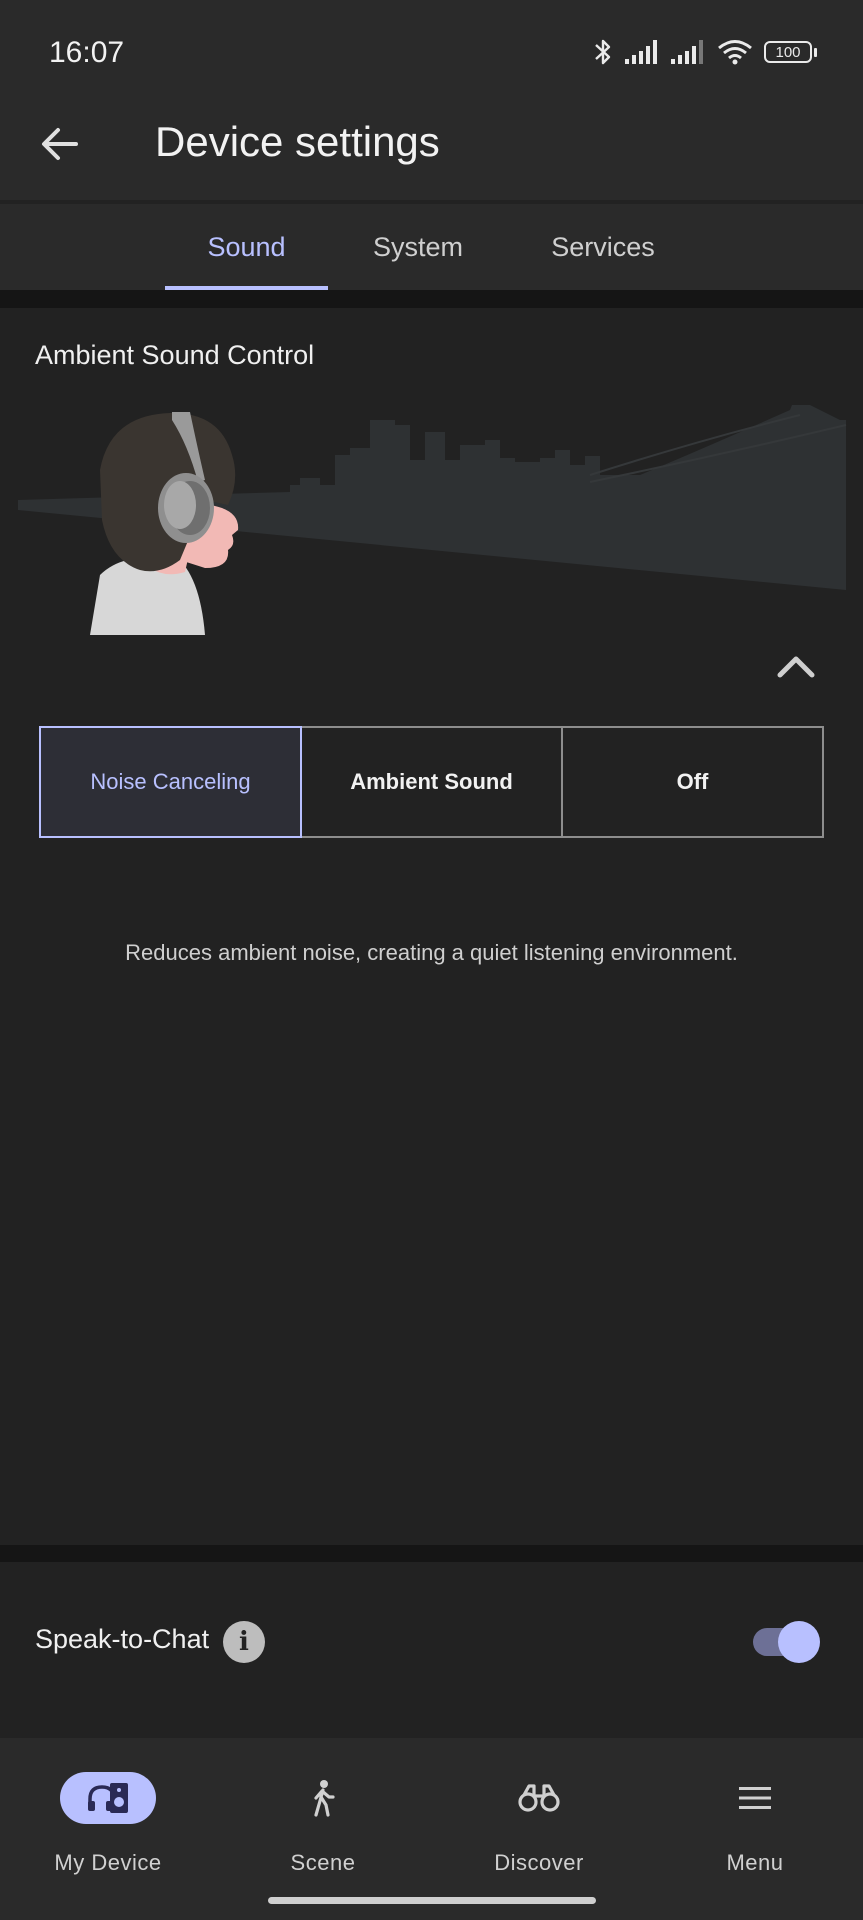 Image resolution: width=863 pixels, height=1920 pixels. I want to click on app-header: Device settings, so click(431, 152).